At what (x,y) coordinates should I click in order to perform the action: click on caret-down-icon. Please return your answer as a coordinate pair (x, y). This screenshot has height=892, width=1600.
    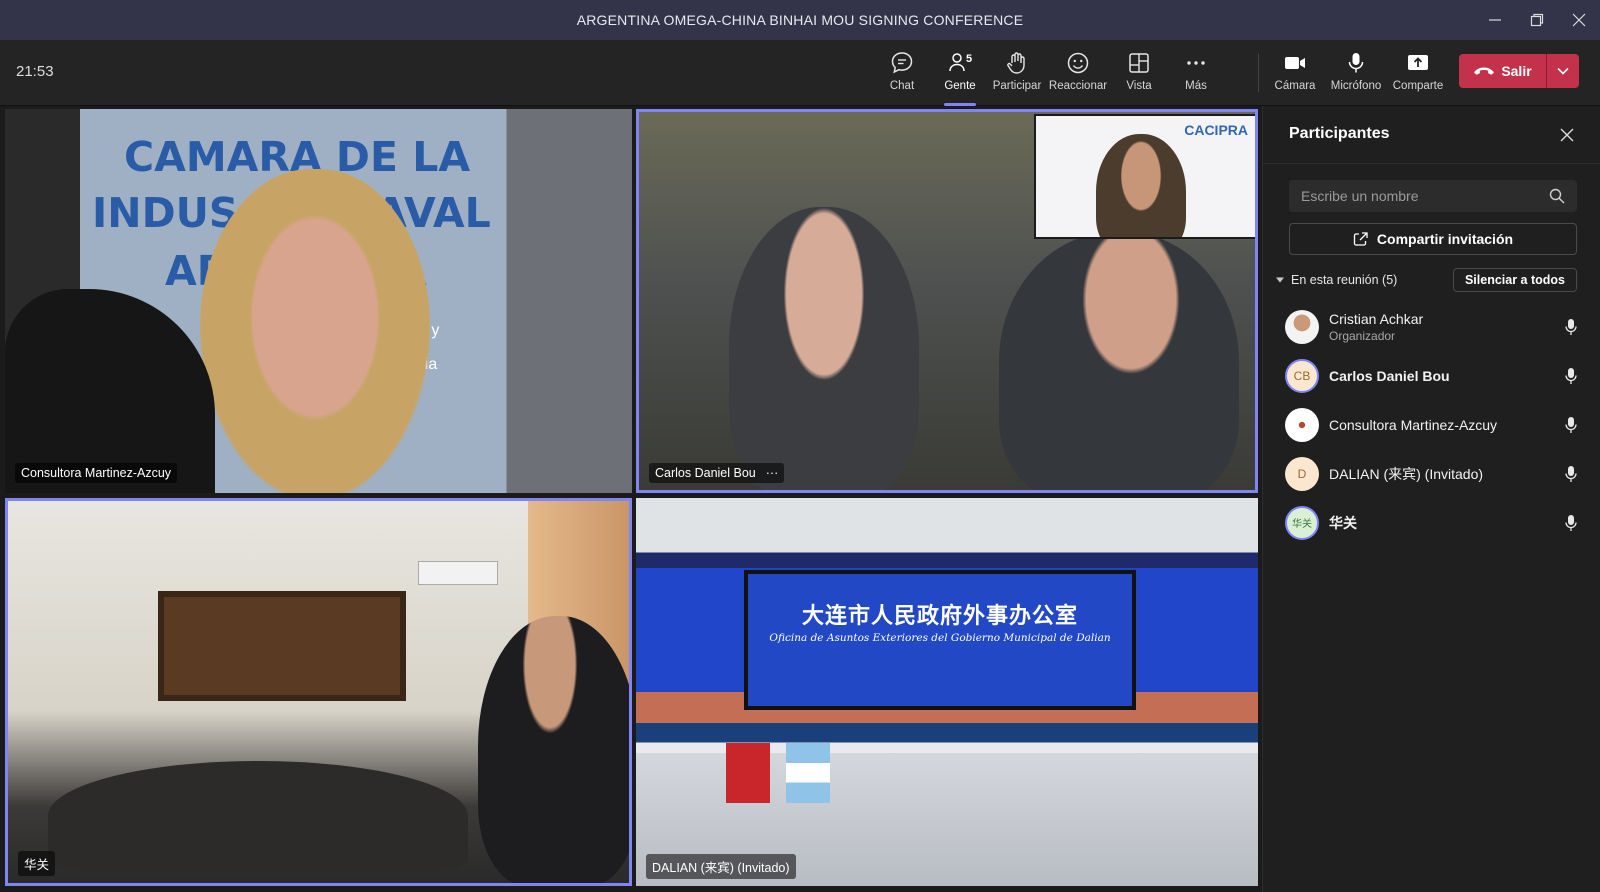
    Looking at the image, I should click on (1280, 280).